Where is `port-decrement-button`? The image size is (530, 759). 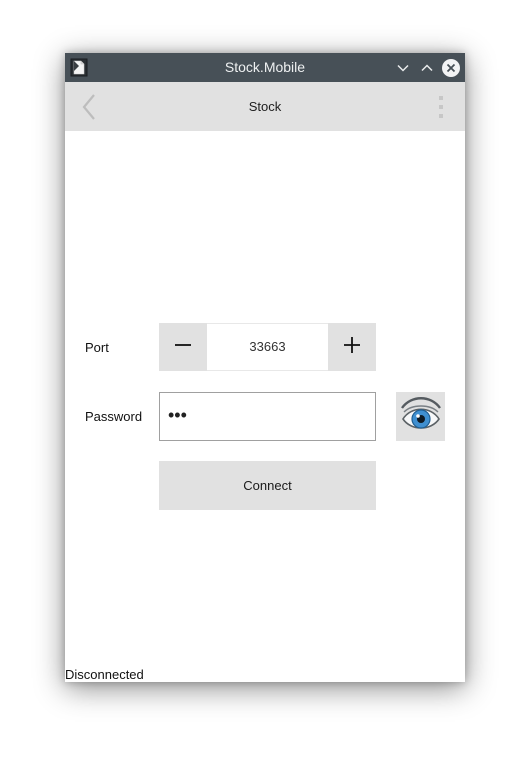 port-decrement-button is located at coordinates (183, 347).